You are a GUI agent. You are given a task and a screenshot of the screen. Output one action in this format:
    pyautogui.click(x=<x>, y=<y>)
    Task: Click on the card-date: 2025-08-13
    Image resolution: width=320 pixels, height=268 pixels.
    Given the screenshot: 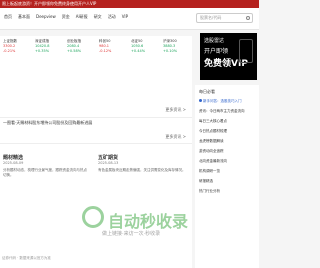 What is the action you would take?
    pyautogui.click(x=108, y=163)
    